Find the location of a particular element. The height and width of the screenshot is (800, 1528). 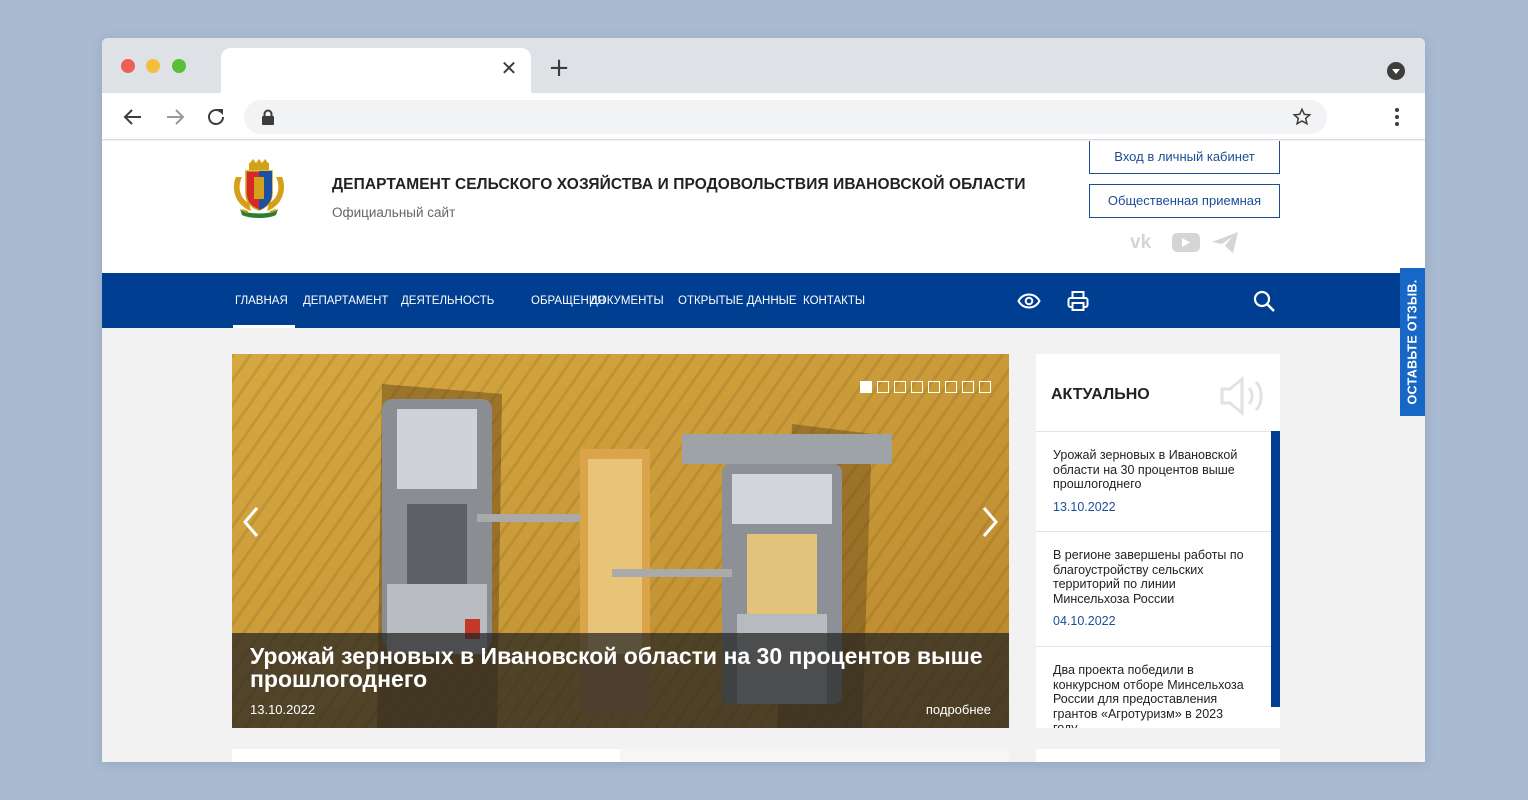

speaker-icon is located at coordinates (1241, 396).